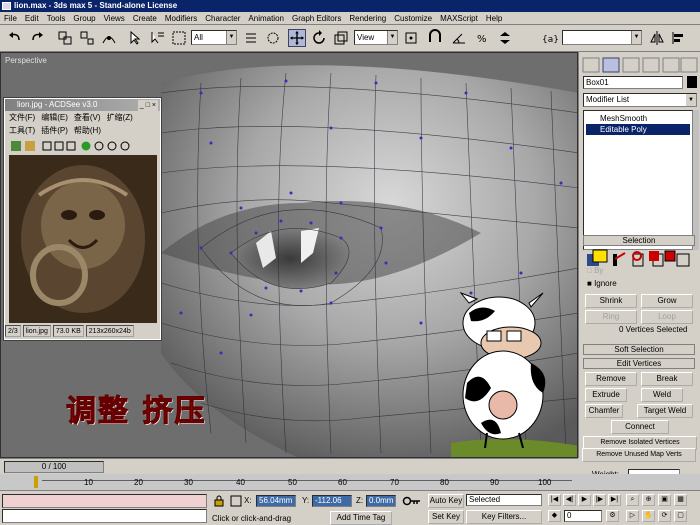  I want to click on soft-selection-rollout-header: Soft Selection, so click(639, 349).